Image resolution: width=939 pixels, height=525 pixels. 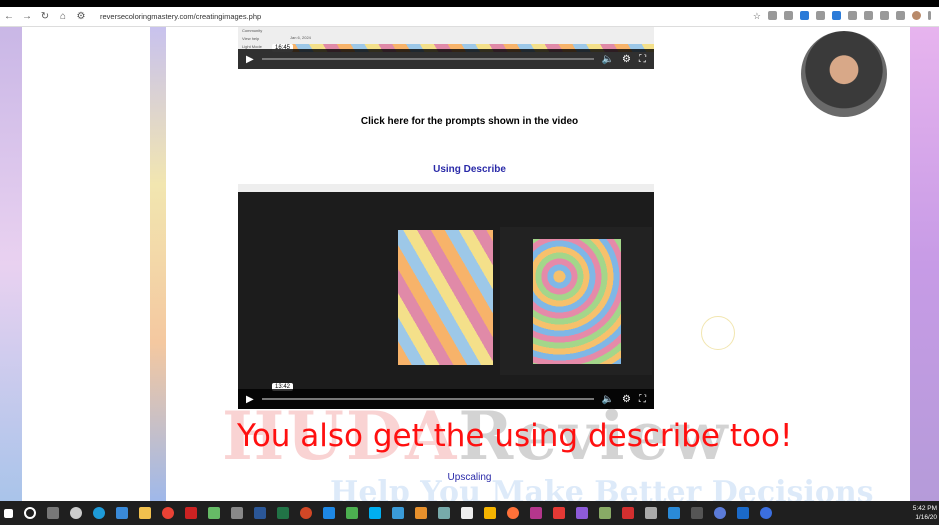 What do you see at coordinates (628, 513) in the screenshot?
I see `acrobat-icon` at bounding box center [628, 513].